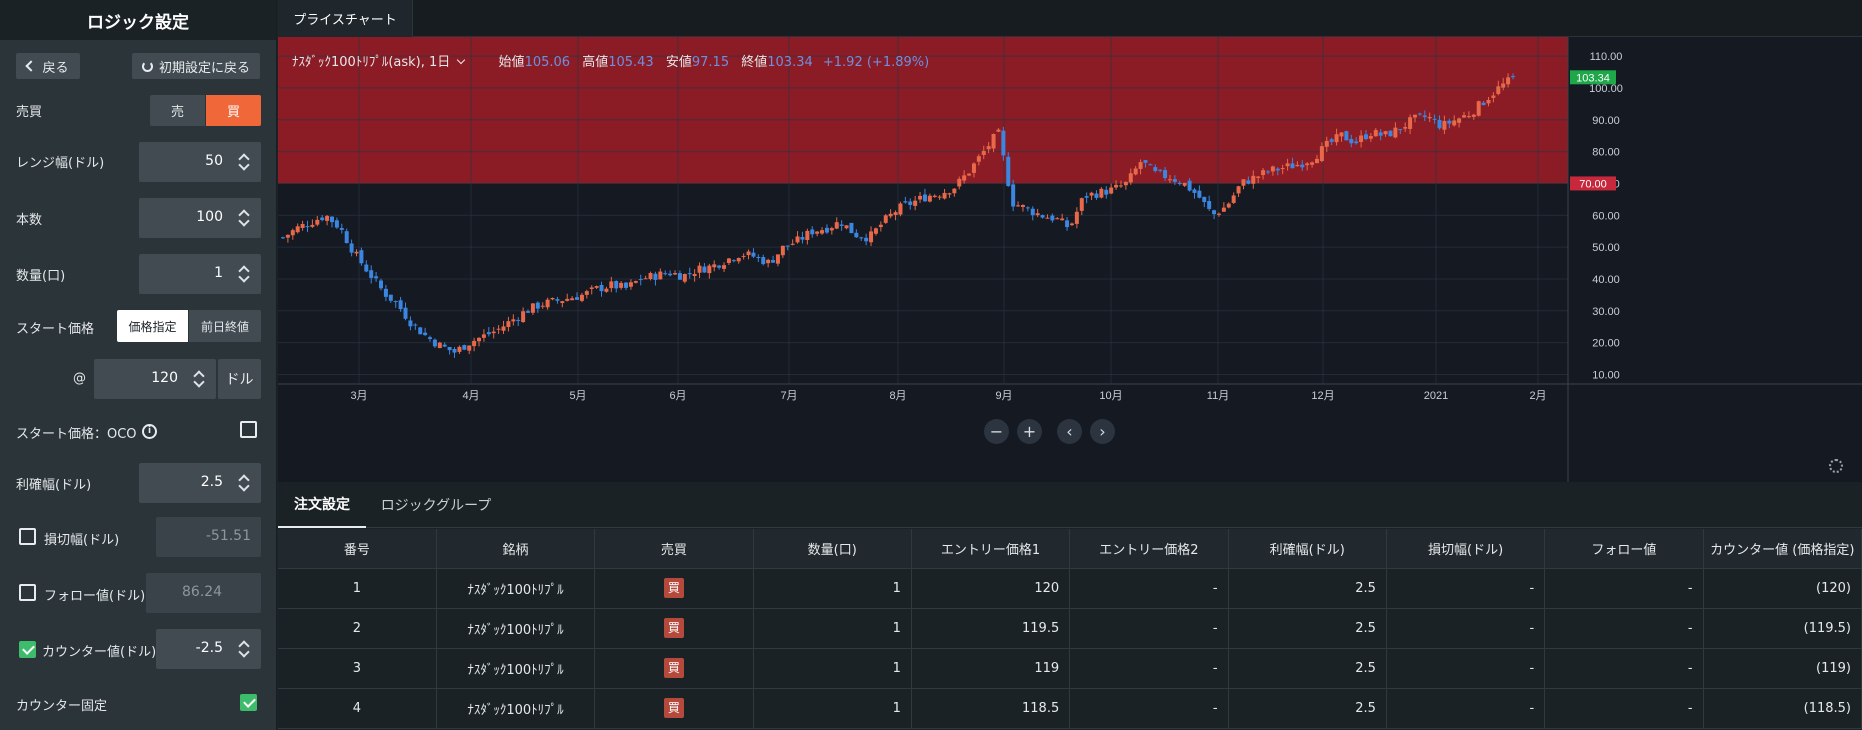 The height and width of the screenshot is (730, 1862). Describe the element at coordinates (27, 536) in the screenshot. I see `stop-loss-checkbox` at that location.